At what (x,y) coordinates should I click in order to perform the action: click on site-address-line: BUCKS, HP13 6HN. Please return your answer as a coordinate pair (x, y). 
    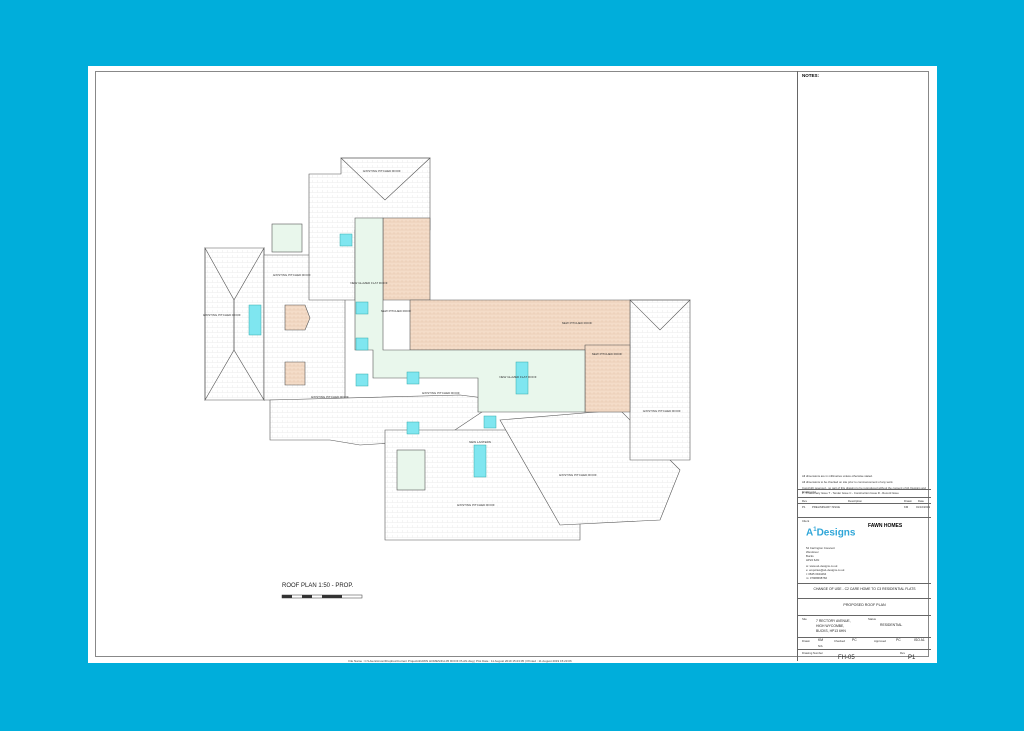
    Looking at the image, I should click on (831, 631).